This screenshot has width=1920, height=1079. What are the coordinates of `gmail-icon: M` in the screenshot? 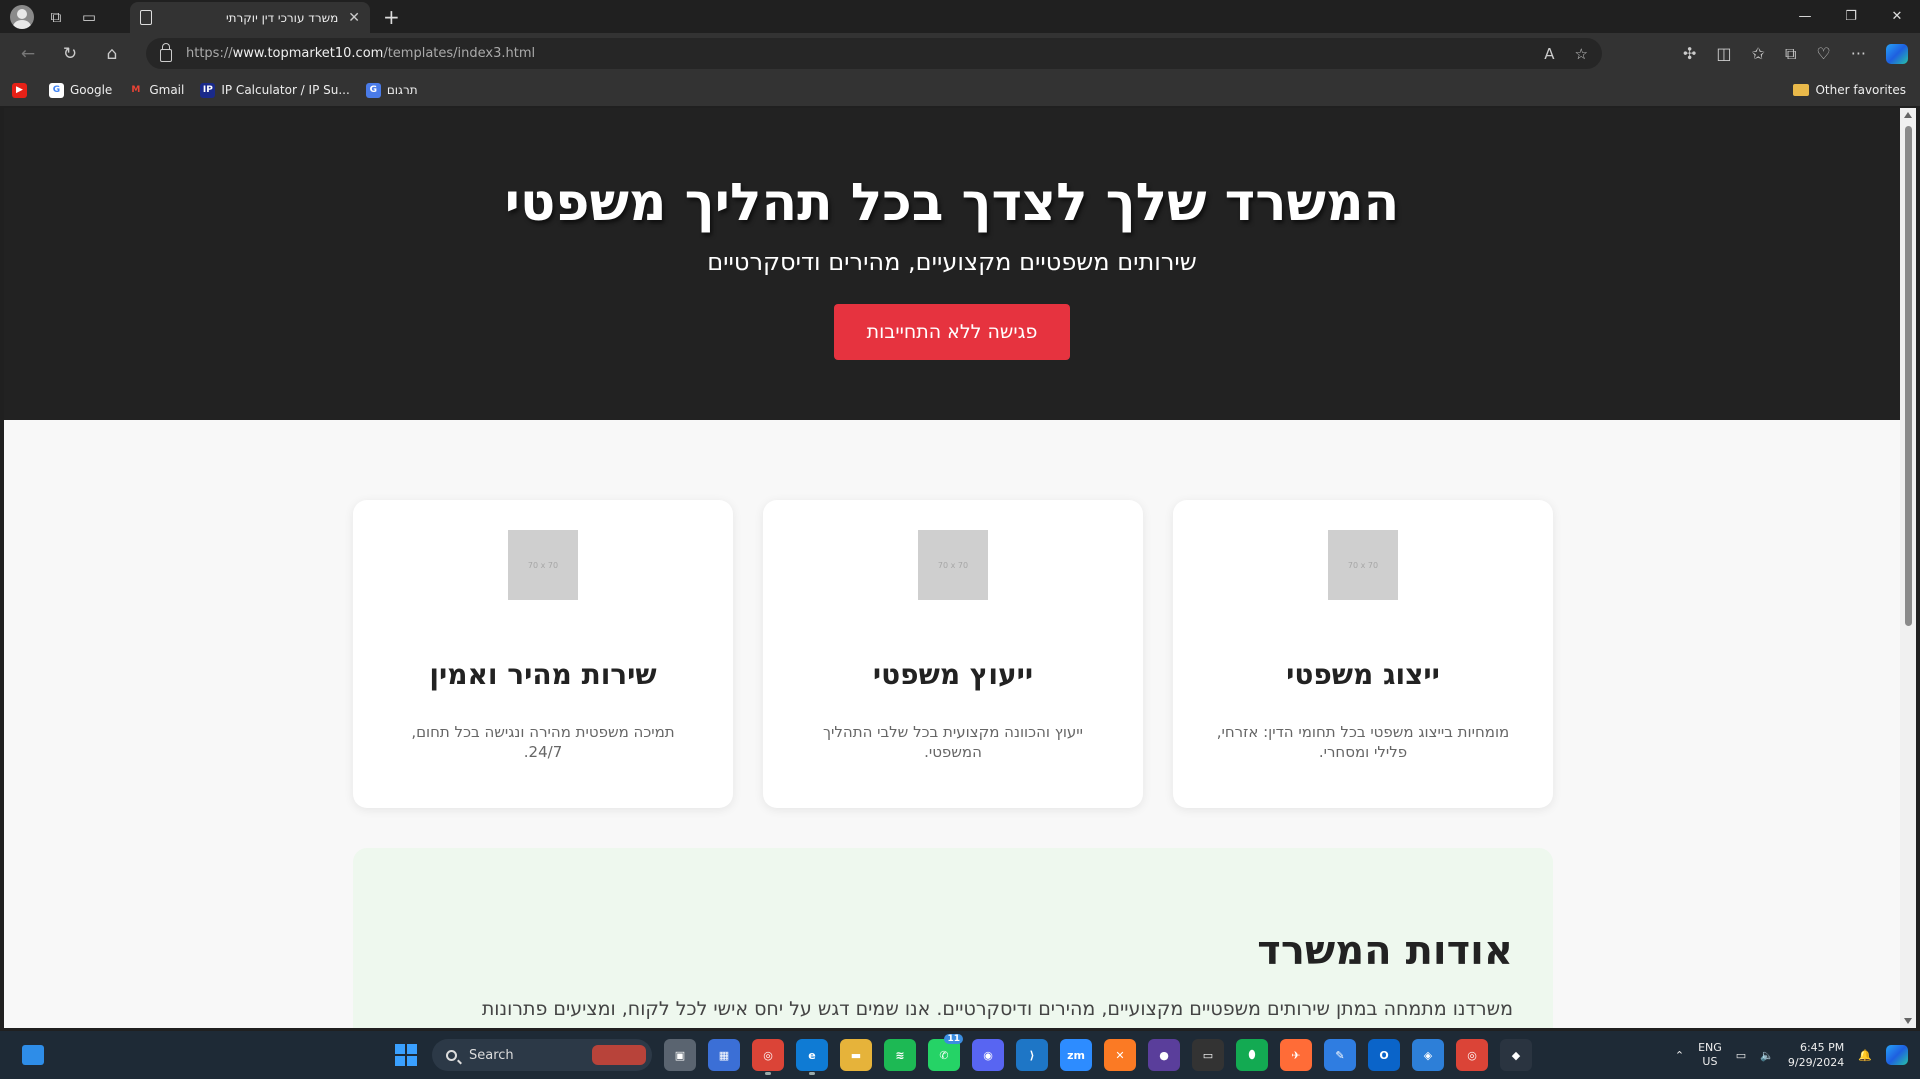 It's located at (136, 90).